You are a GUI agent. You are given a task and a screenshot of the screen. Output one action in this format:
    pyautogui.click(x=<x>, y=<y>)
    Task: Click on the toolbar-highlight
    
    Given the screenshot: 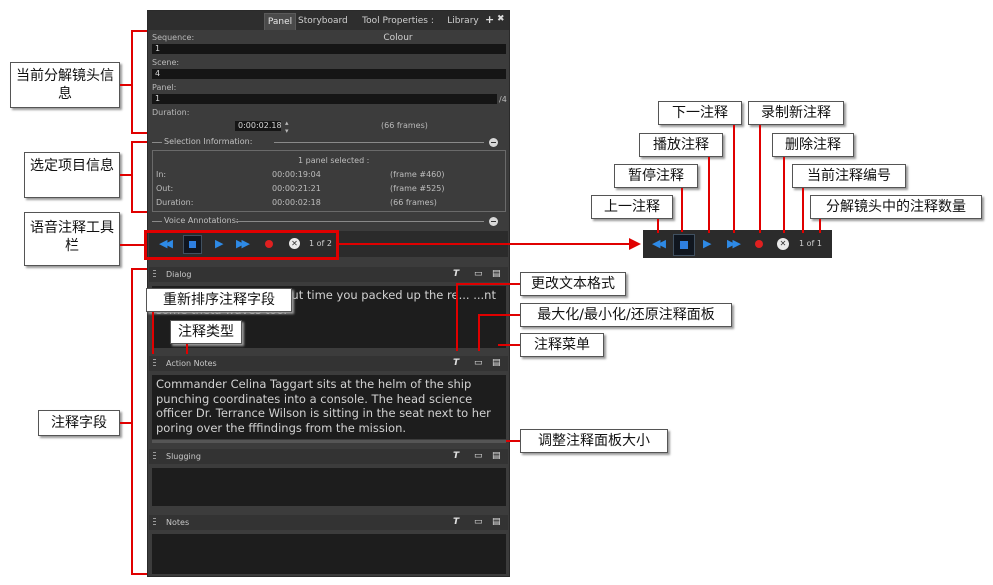 What is the action you would take?
    pyautogui.click(x=241, y=245)
    